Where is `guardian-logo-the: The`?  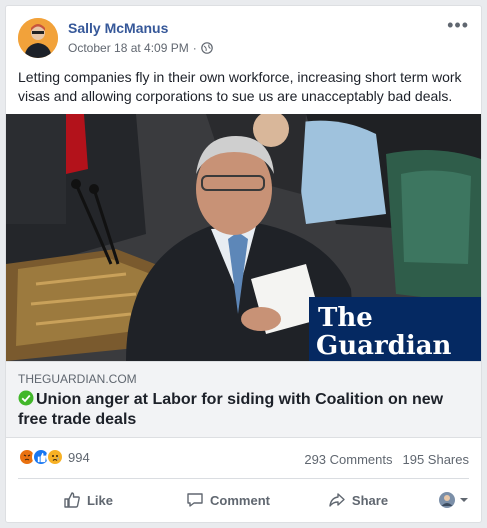 guardian-logo-the: The is located at coordinates (345, 318).